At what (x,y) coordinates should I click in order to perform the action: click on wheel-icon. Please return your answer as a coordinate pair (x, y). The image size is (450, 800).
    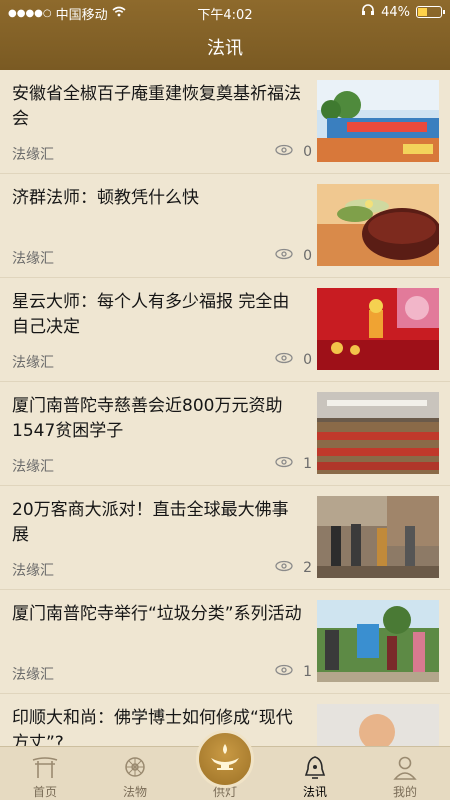
    Looking at the image, I should click on (135, 769).